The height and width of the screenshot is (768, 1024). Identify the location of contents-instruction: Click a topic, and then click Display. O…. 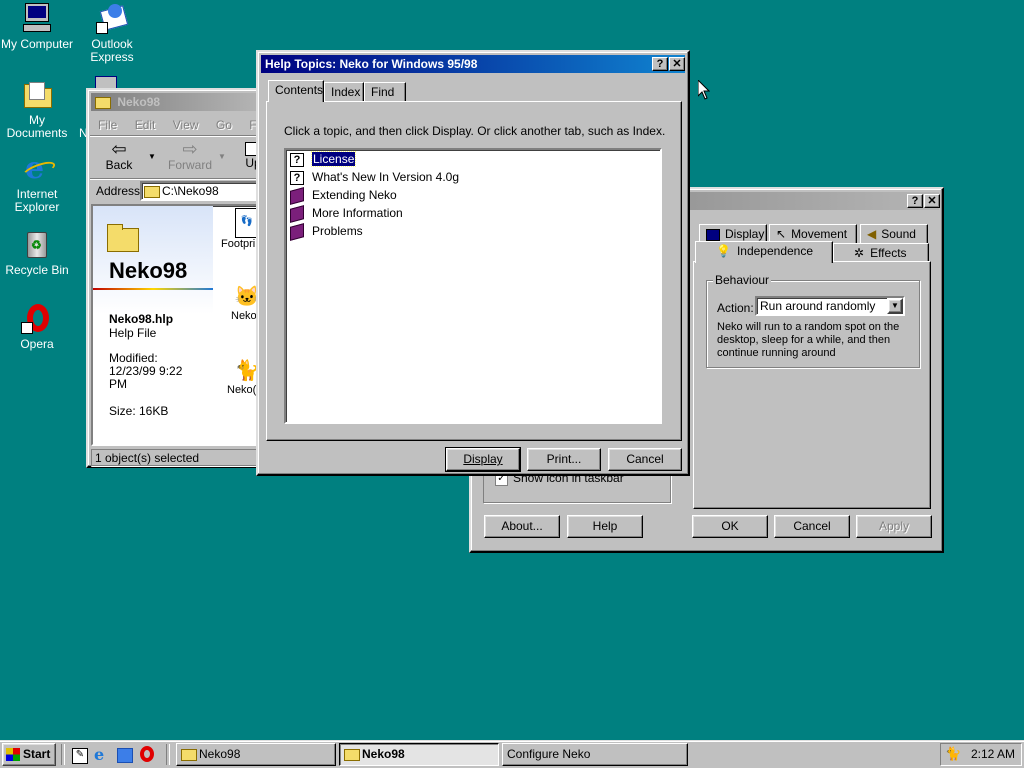
(475, 131).